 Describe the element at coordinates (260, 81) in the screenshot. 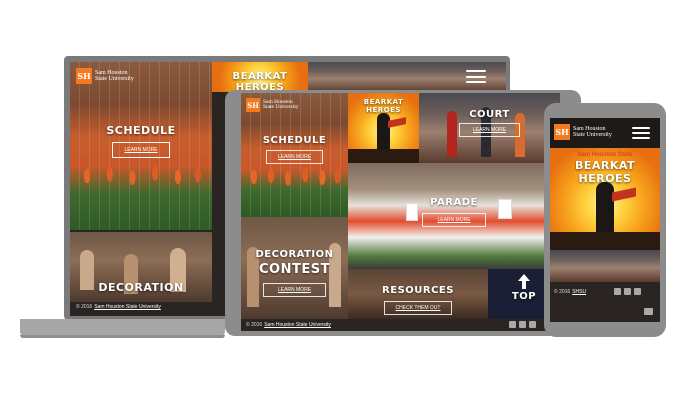

I see `laptop-bearkat-label: BEARKAT HEROES` at that location.